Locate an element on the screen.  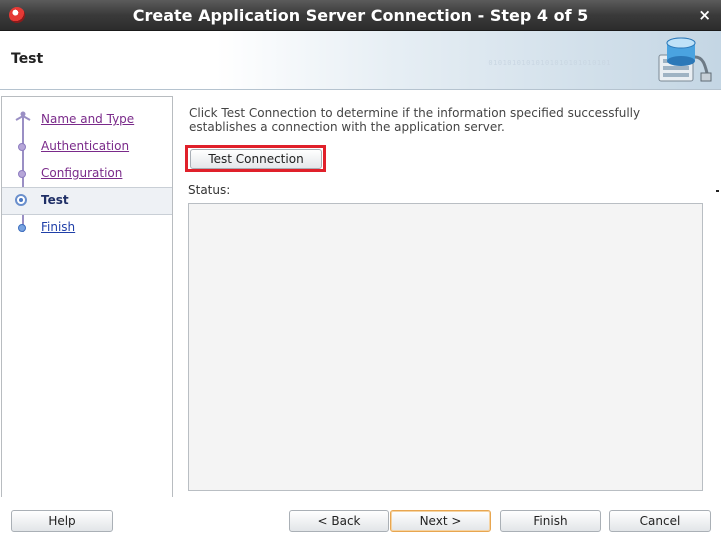
close-icon: × is located at coordinates (704, 15).